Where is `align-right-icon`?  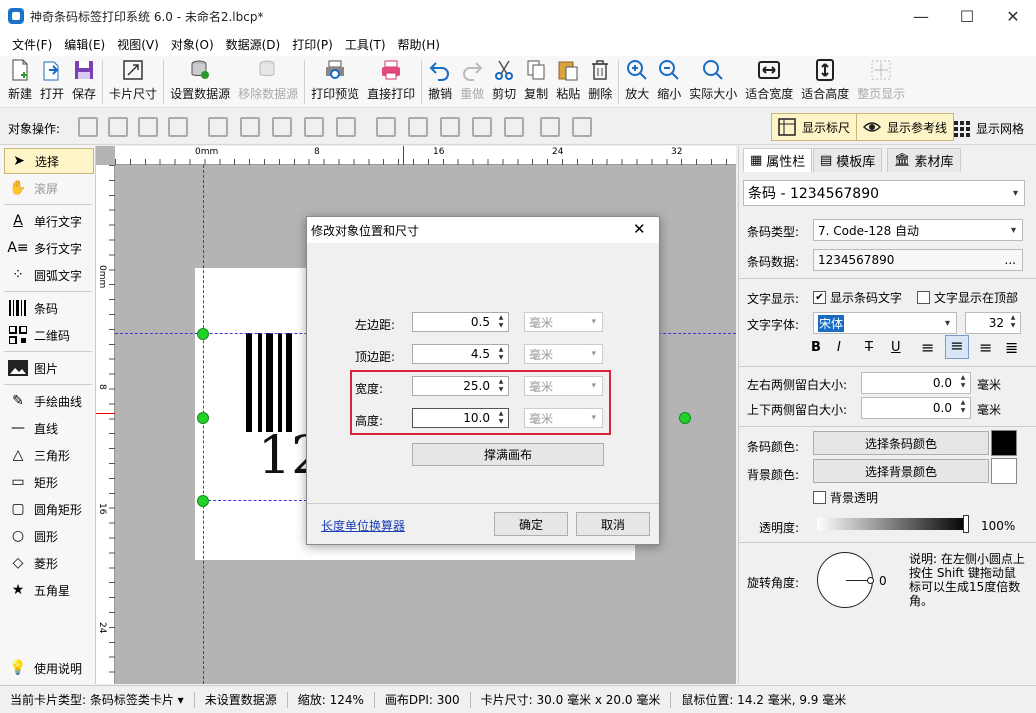 align-right-icon is located at coordinates (282, 127).